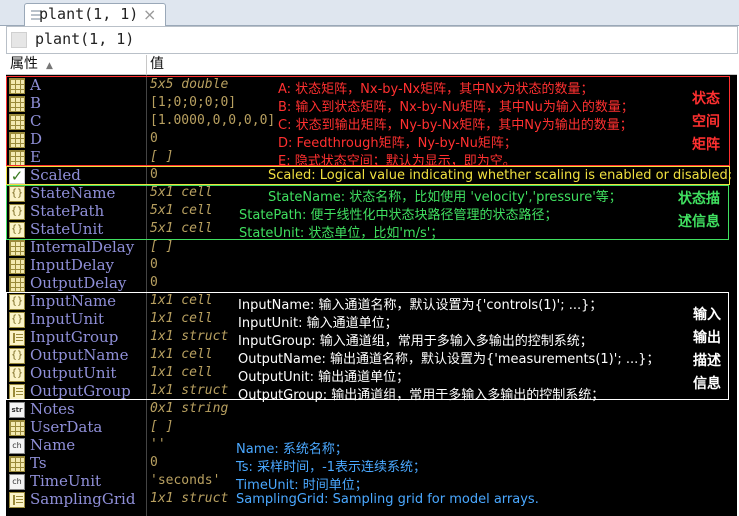 This screenshot has width=739, height=516. I want to click on property-name: InternalDelay, so click(82, 247).